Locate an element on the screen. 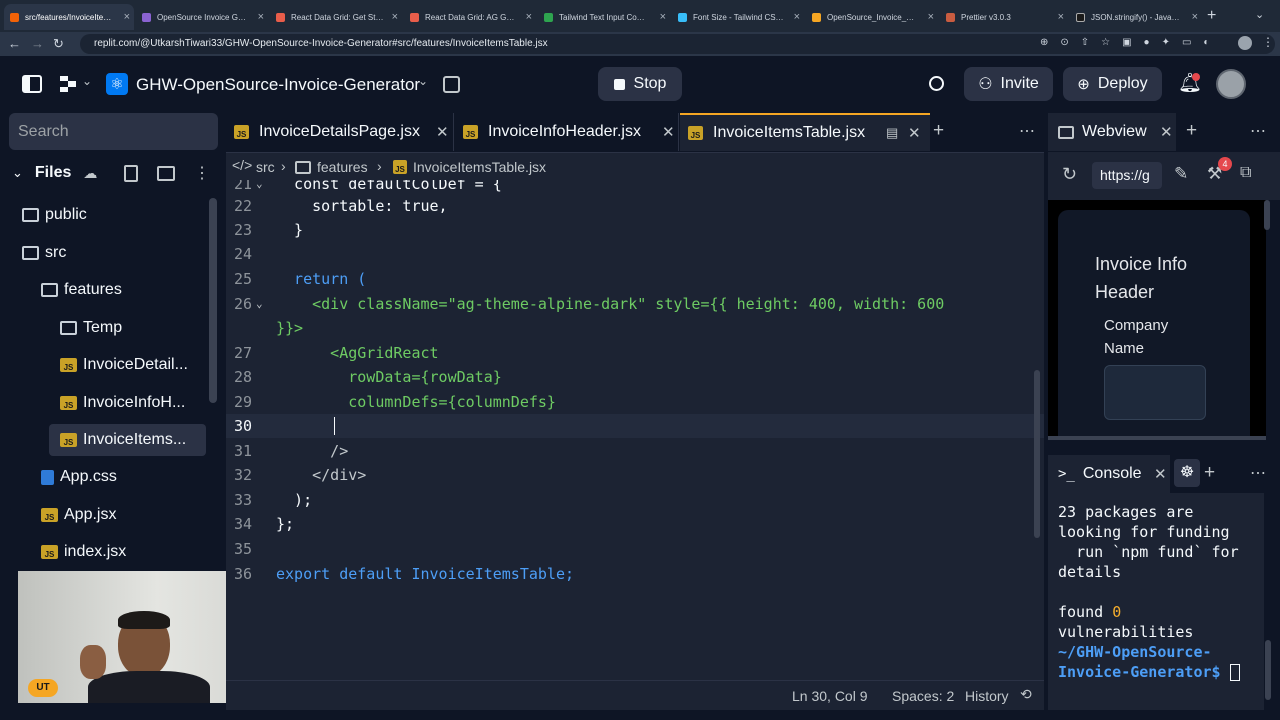  tab-console: >_ Console ✕ is located at coordinates (1109, 474).